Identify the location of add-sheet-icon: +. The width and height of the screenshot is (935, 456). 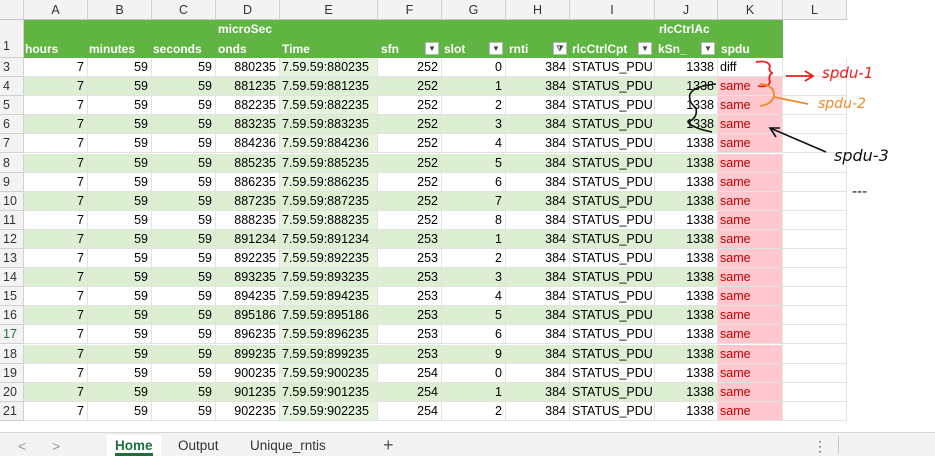
(388, 444).